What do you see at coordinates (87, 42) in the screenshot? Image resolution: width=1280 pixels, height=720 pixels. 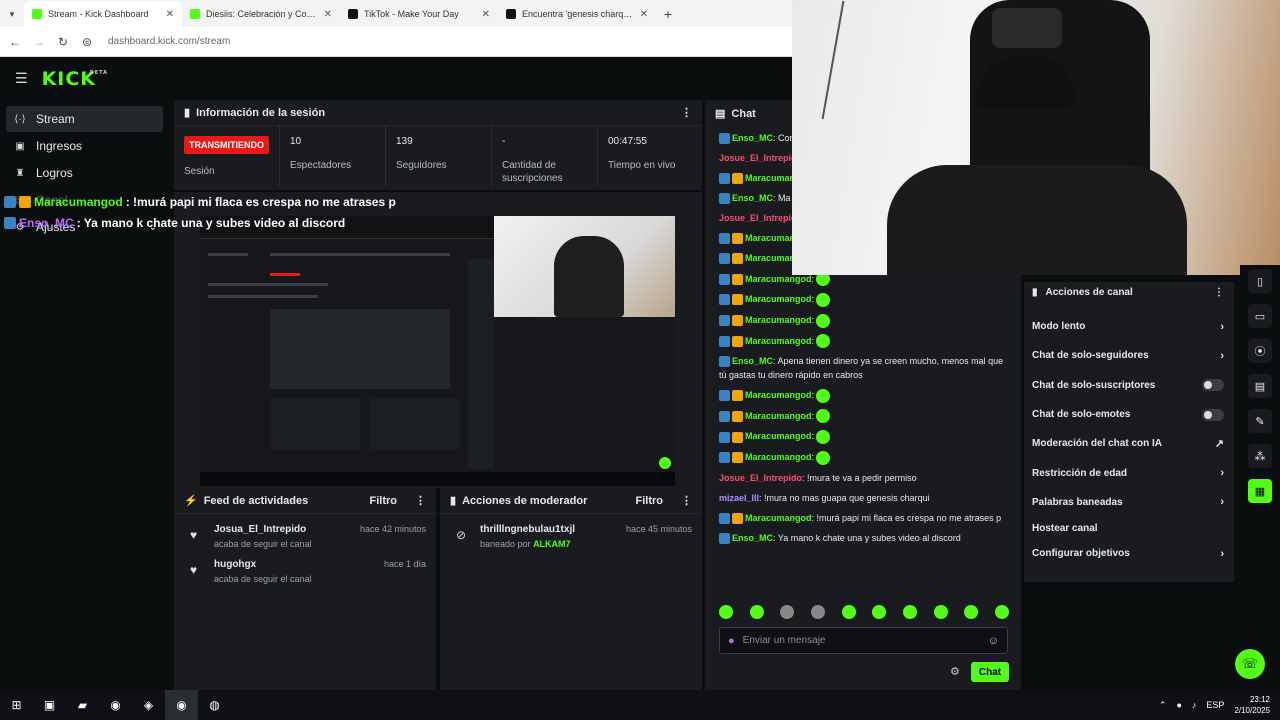 I see `site-info-icon: ⊜` at bounding box center [87, 42].